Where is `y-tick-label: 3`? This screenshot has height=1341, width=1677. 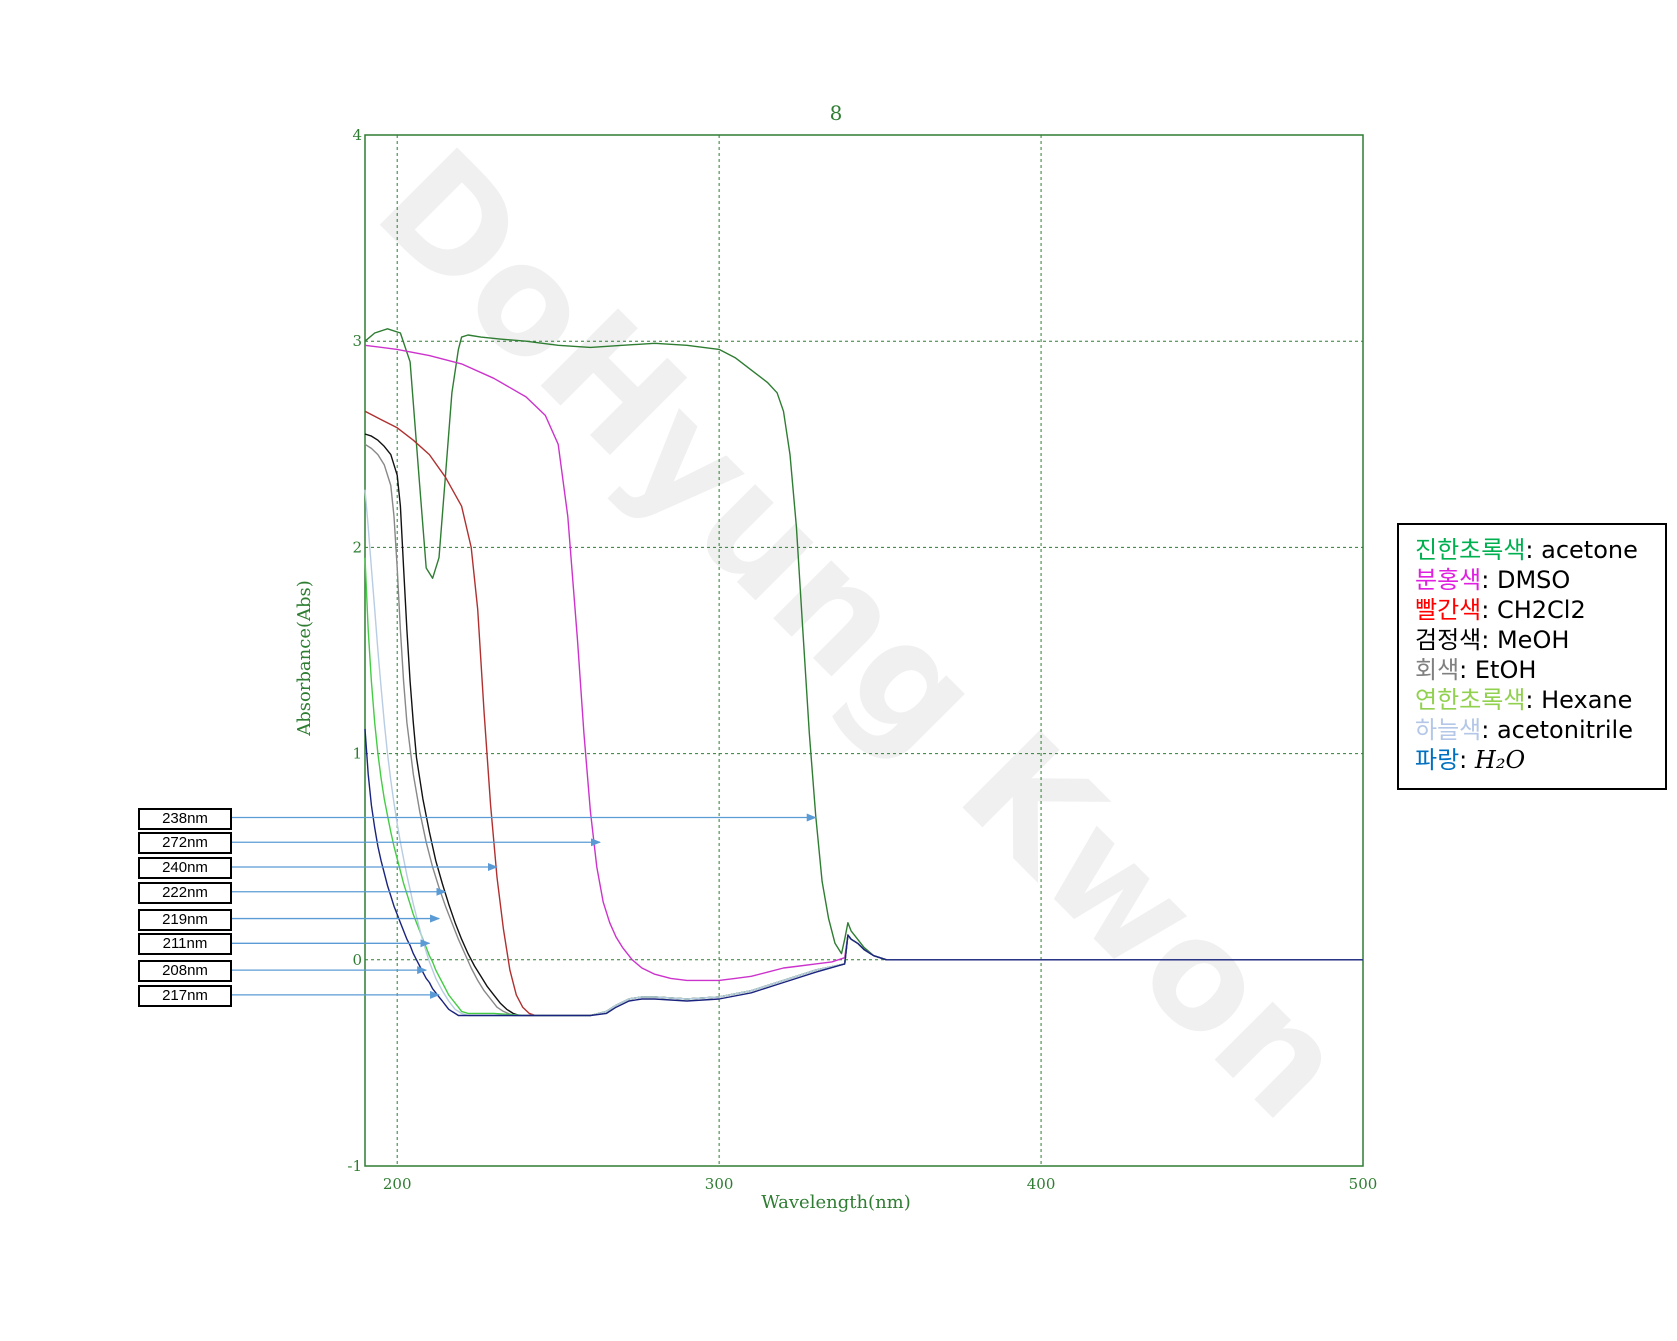 y-tick-label: 3 is located at coordinates (357, 341).